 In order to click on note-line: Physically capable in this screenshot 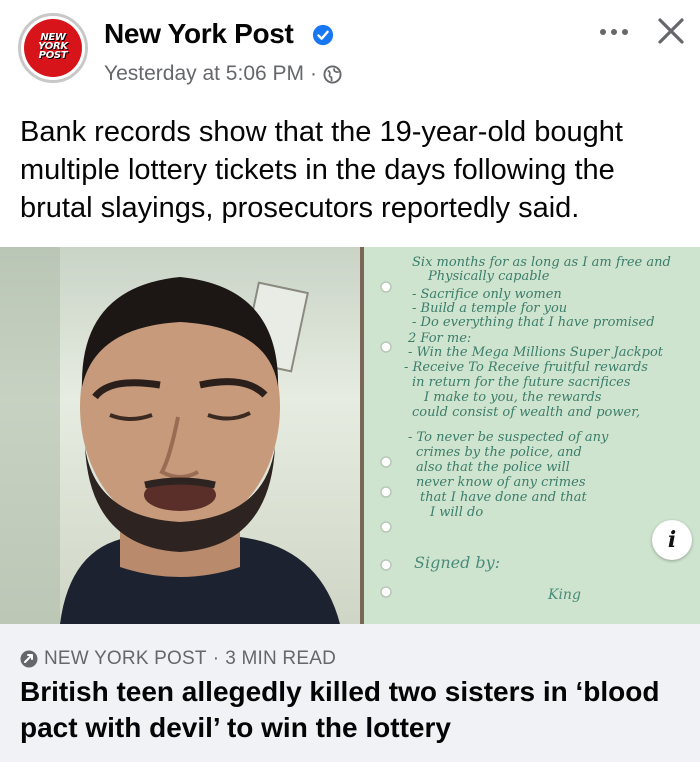, I will do `click(489, 276)`.